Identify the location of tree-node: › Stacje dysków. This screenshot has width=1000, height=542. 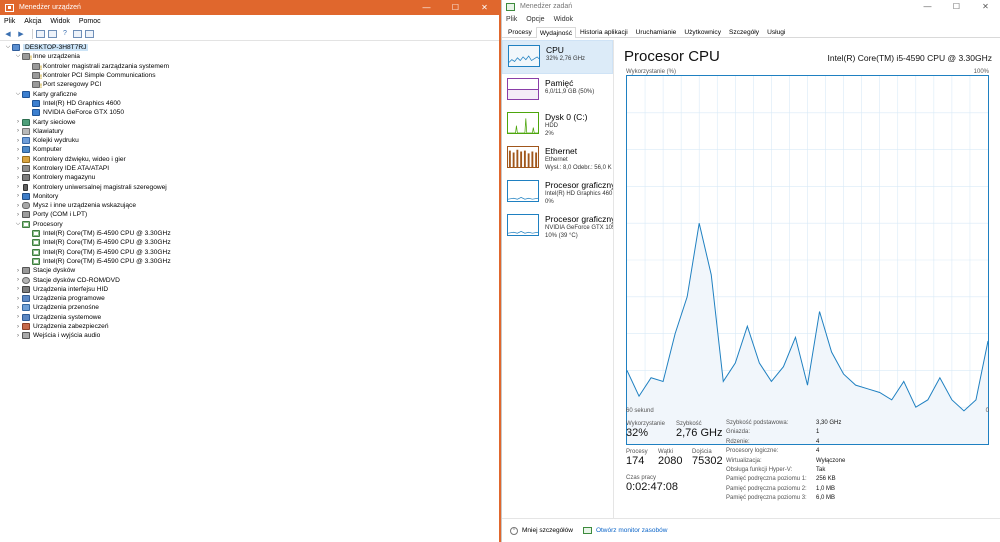
(249, 270).